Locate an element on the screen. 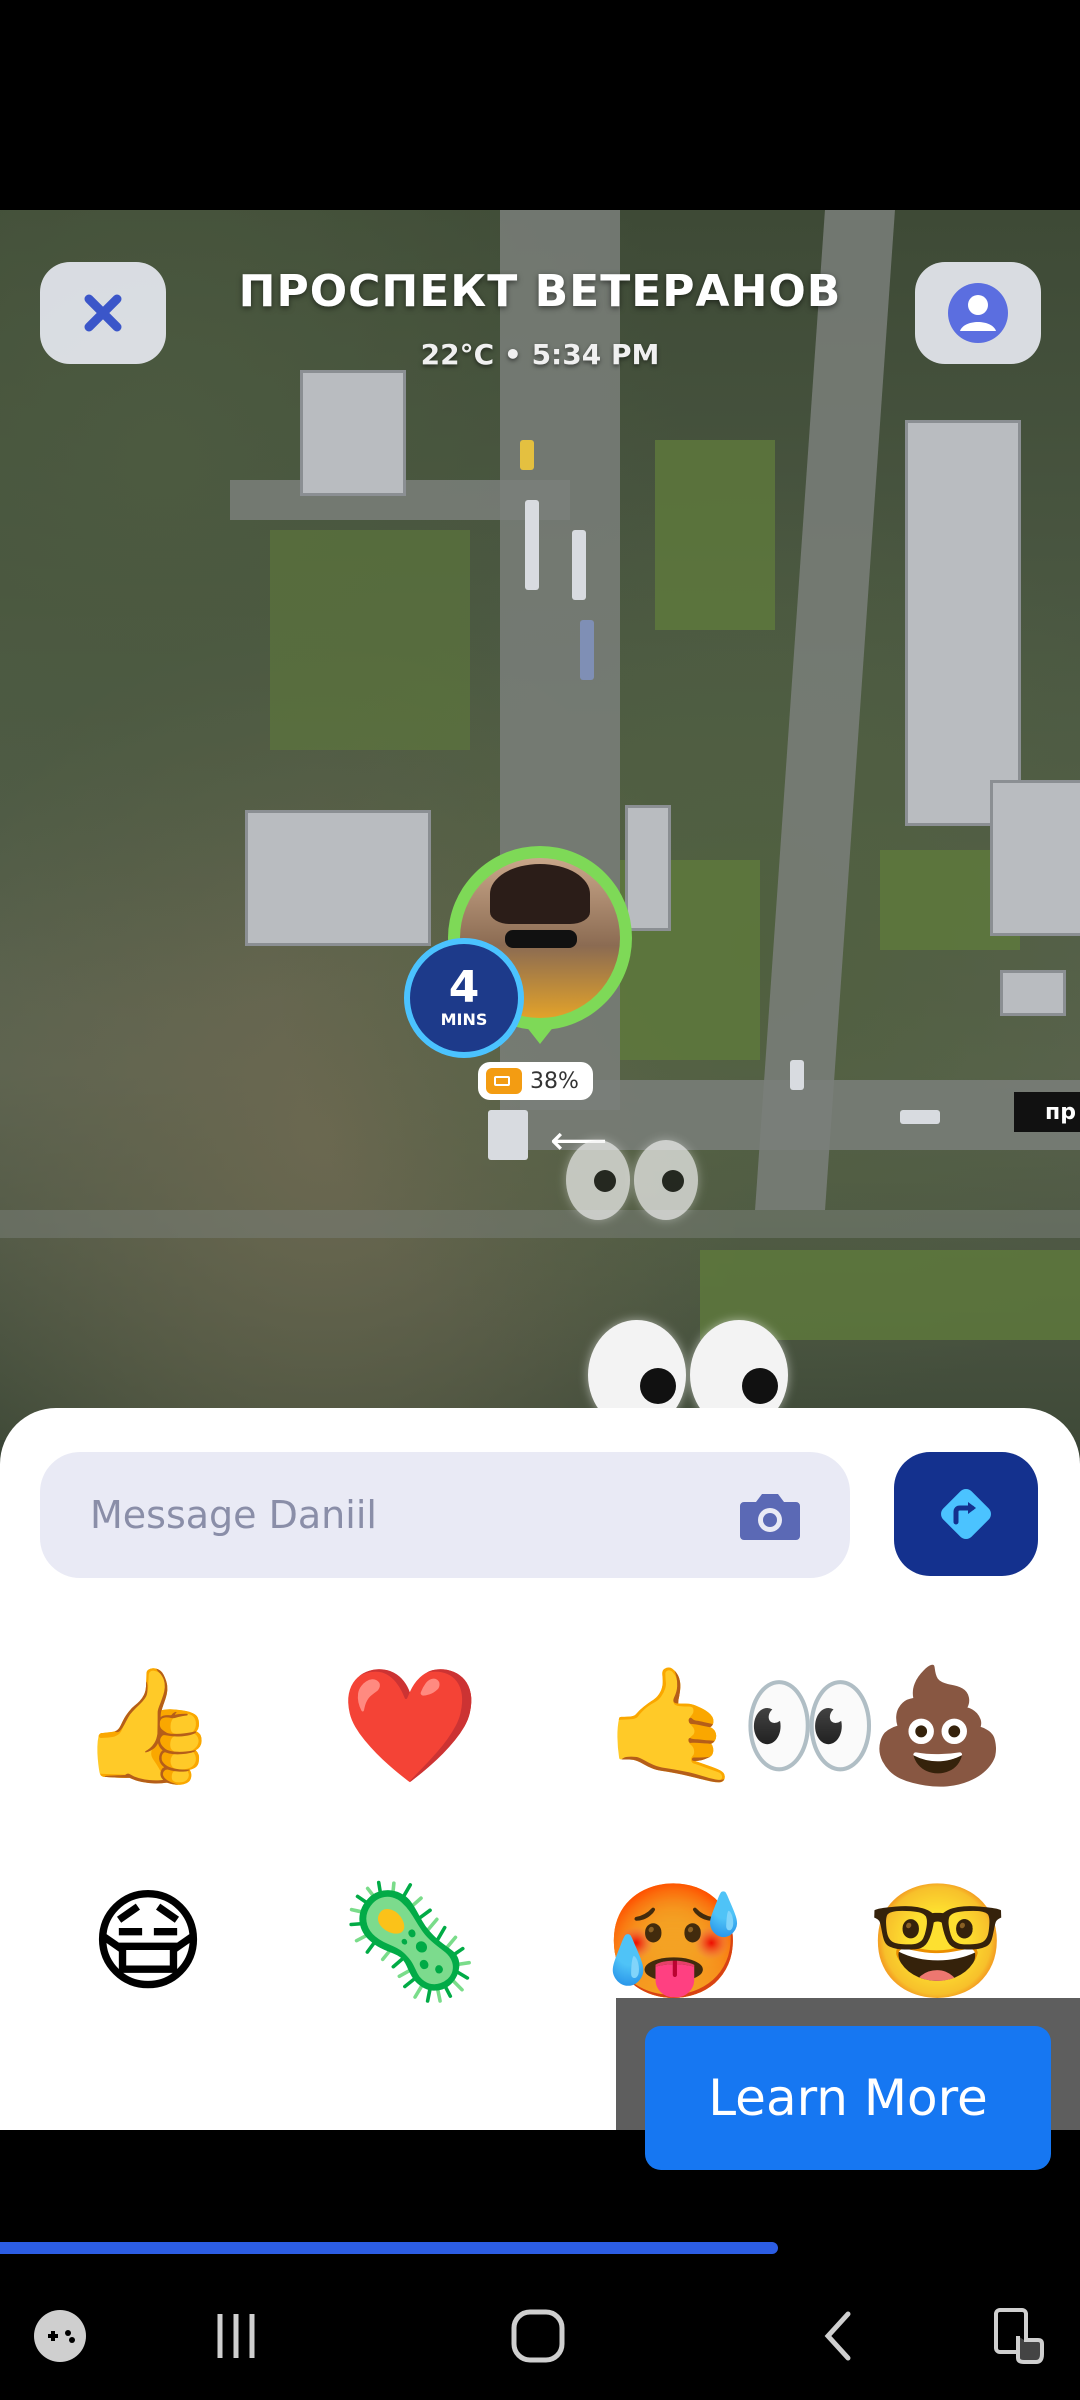 The image size is (1080, 2400). system-nav-bar is located at coordinates (540, 2330).